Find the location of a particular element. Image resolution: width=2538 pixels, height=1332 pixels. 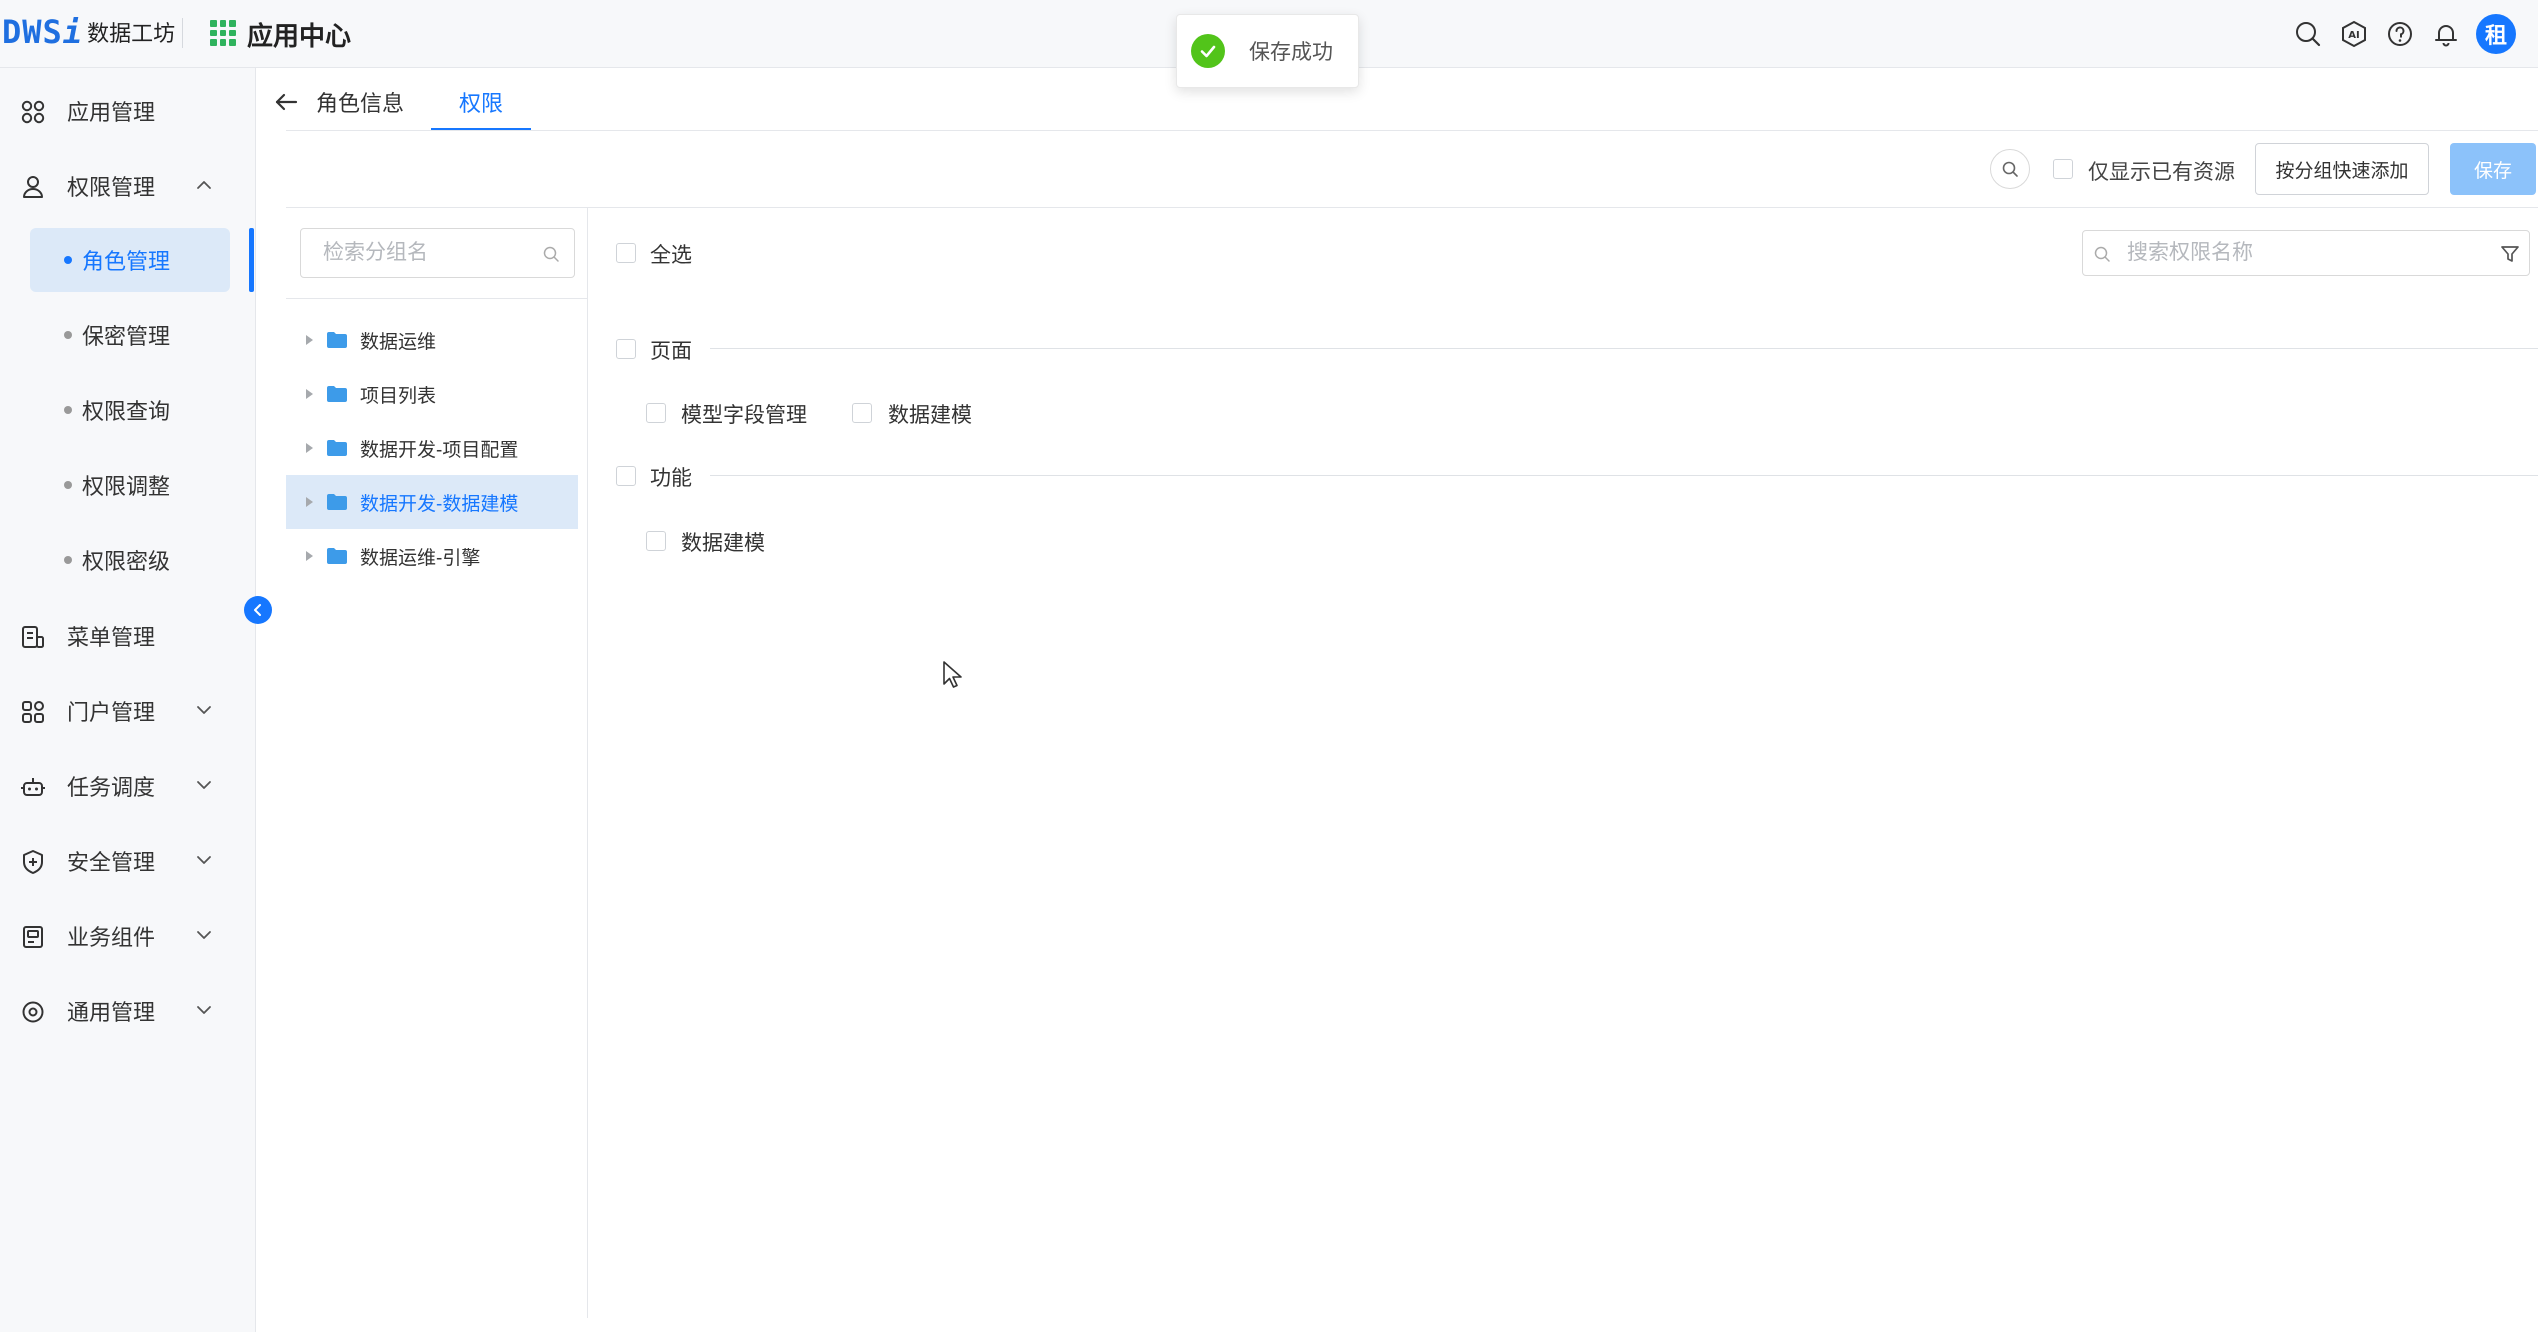

permission-search-box is located at coordinates (2306, 253).